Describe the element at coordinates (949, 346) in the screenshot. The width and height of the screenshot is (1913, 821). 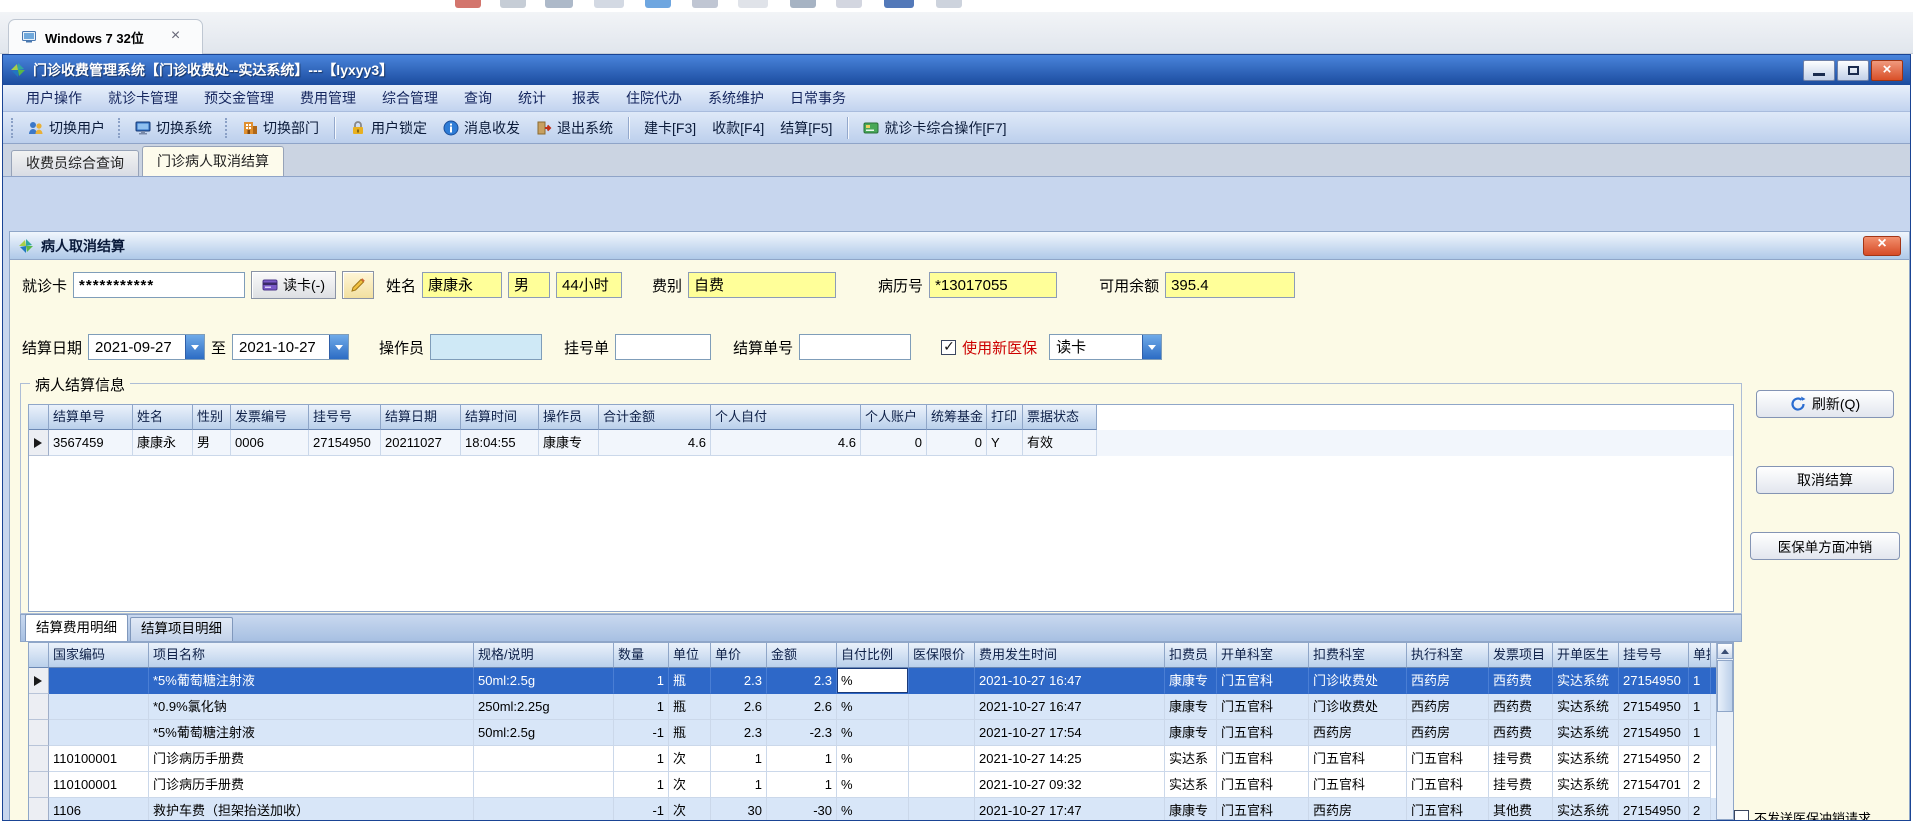
I see `use-new-insurance-checkbox` at that location.